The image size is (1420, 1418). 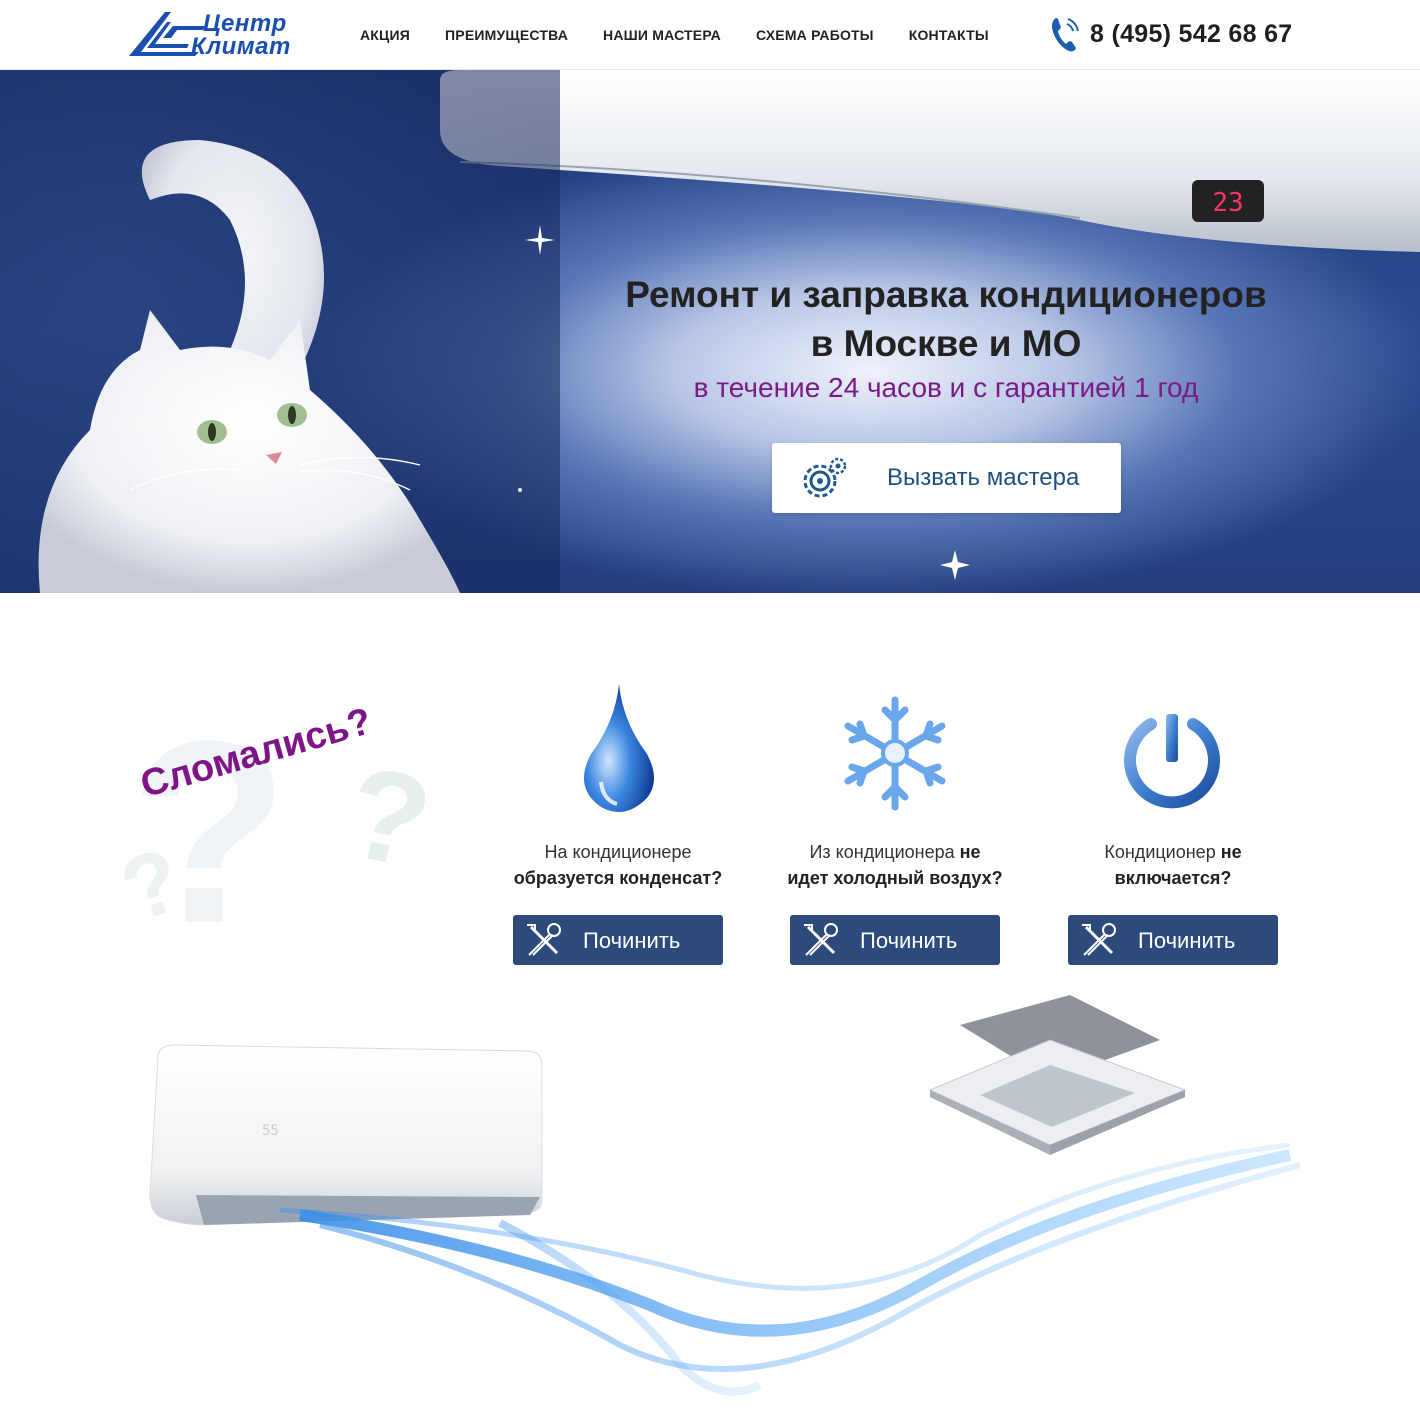 I want to click on nav-item-contacts: КОНТАКТЫ, so click(x=949, y=35).